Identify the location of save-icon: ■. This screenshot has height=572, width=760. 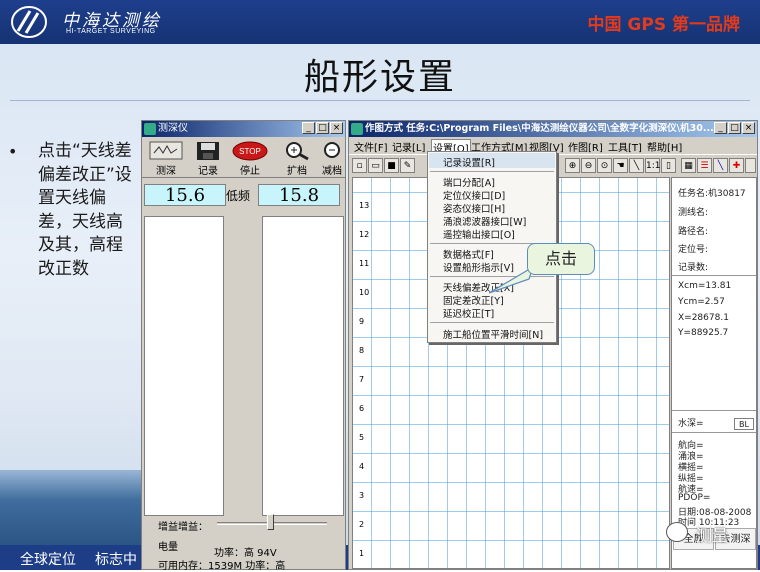
(391, 165).